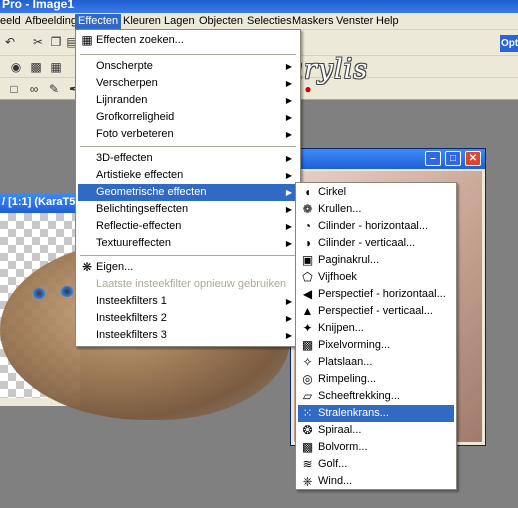 The width and height of the screenshot is (518, 508). What do you see at coordinates (51, 21) in the screenshot?
I see `menu-image: Afbeelding` at bounding box center [51, 21].